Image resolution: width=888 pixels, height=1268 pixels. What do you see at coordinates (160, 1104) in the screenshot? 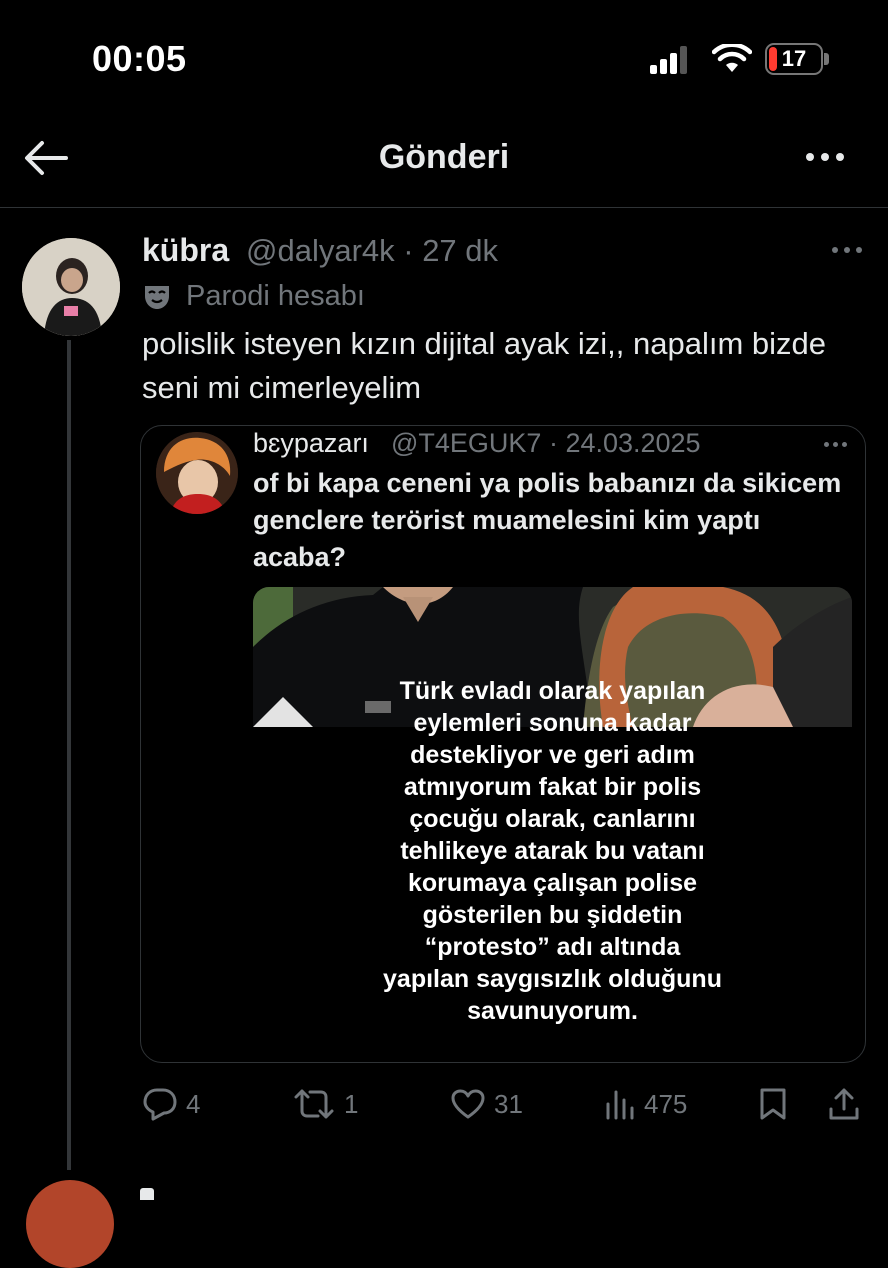
I see `reply-icon` at bounding box center [160, 1104].